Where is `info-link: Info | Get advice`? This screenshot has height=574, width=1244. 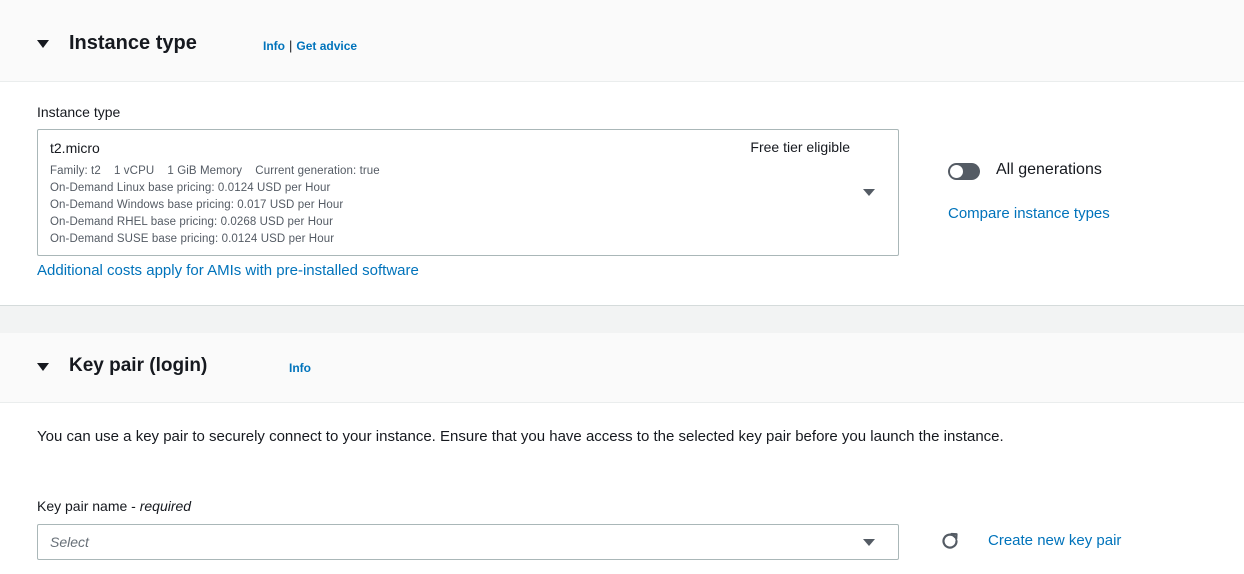
info-link: Info | Get advice is located at coordinates (310, 45).